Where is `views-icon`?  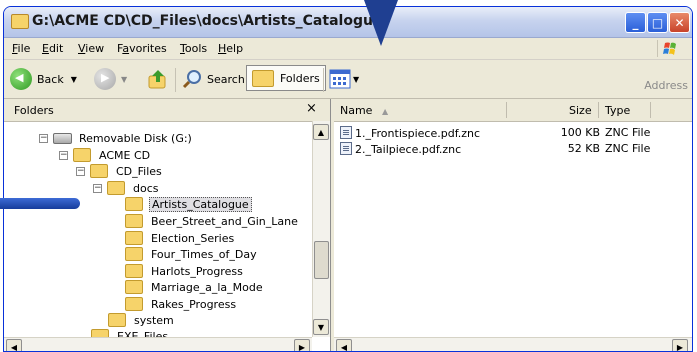 views-icon is located at coordinates (340, 79).